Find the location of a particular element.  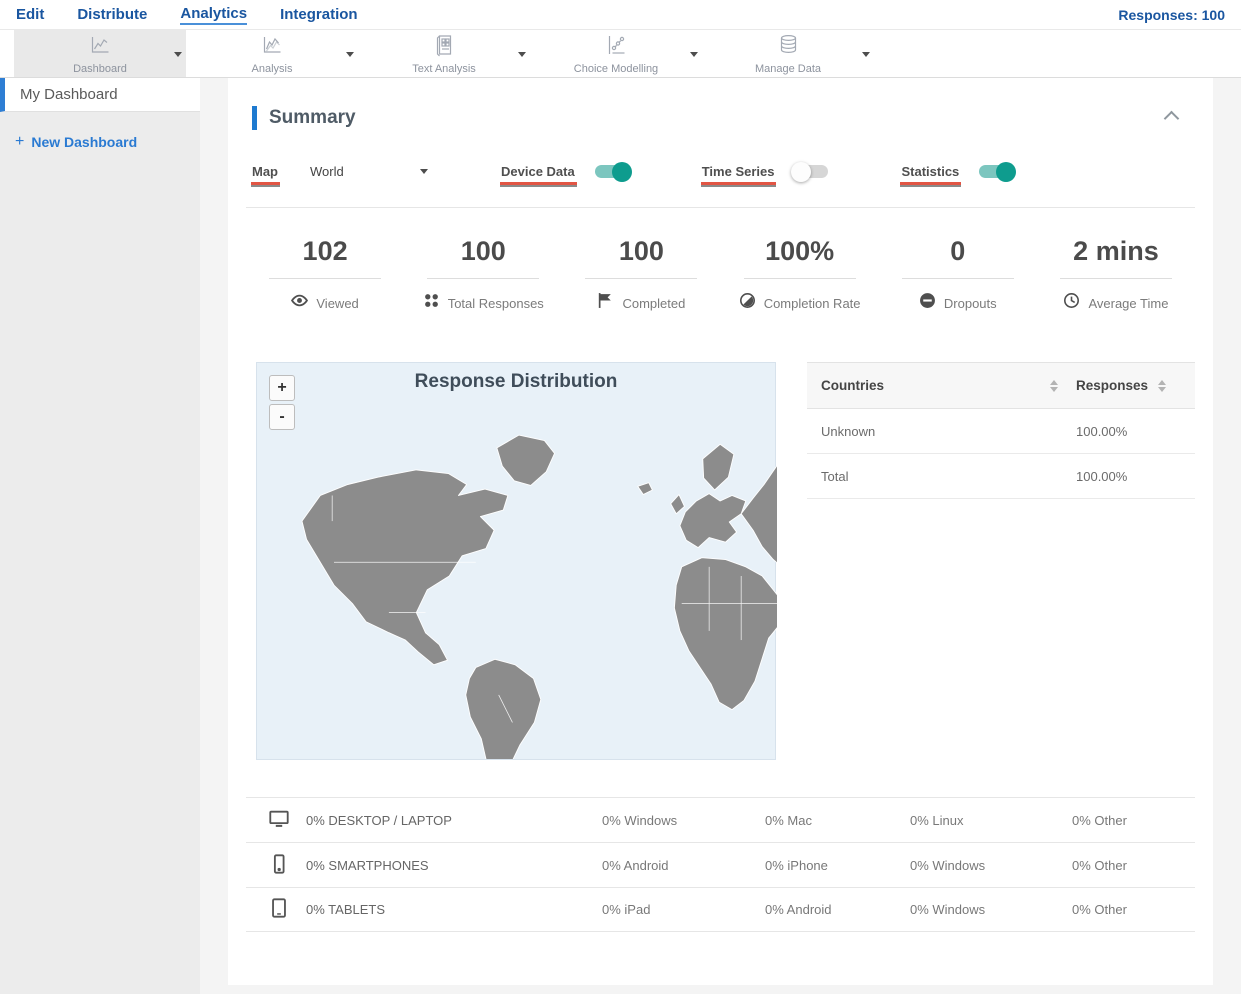

table-row: Unknown 100.00% is located at coordinates (1001, 431).